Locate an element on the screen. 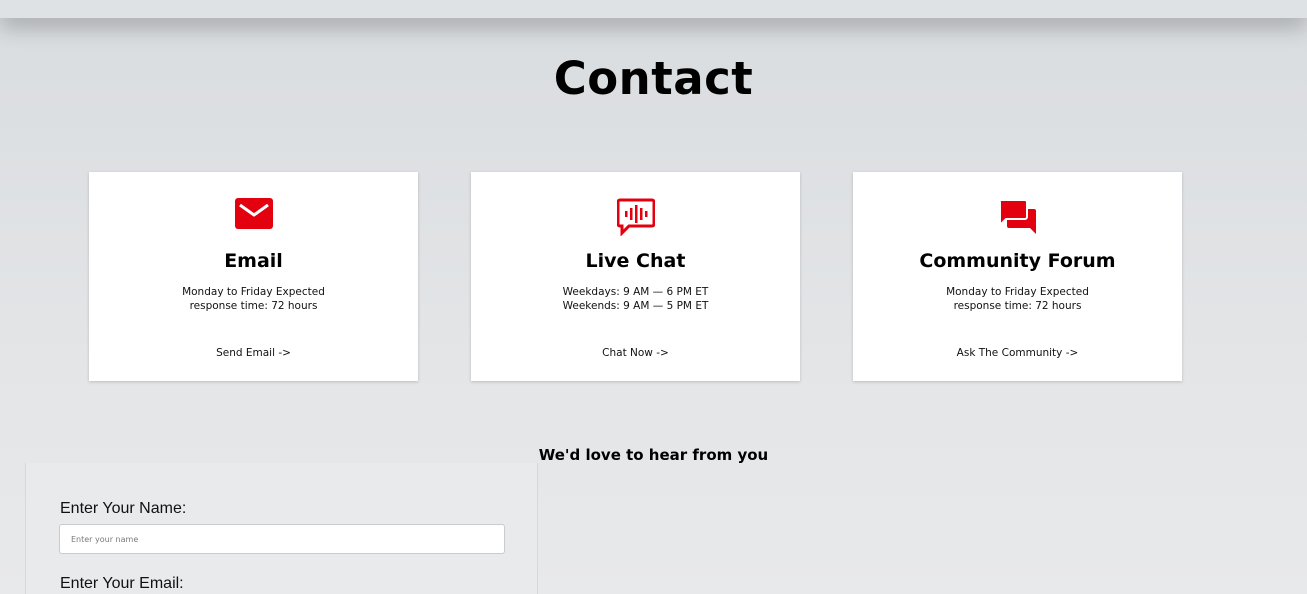 The width and height of the screenshot is (1307, 594). email-label: Enter Your Email: is located at coordinates (122, 583).